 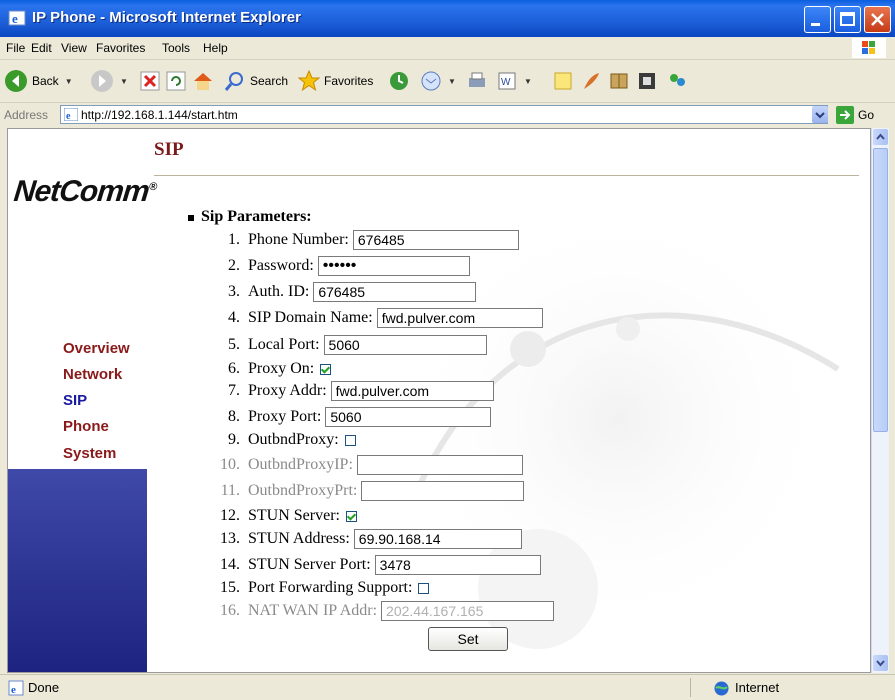 What do you see at coordinates (120, 48) in the screenshot?
I see `menu-favorites: Favorites` at bounding box center [120, 48].